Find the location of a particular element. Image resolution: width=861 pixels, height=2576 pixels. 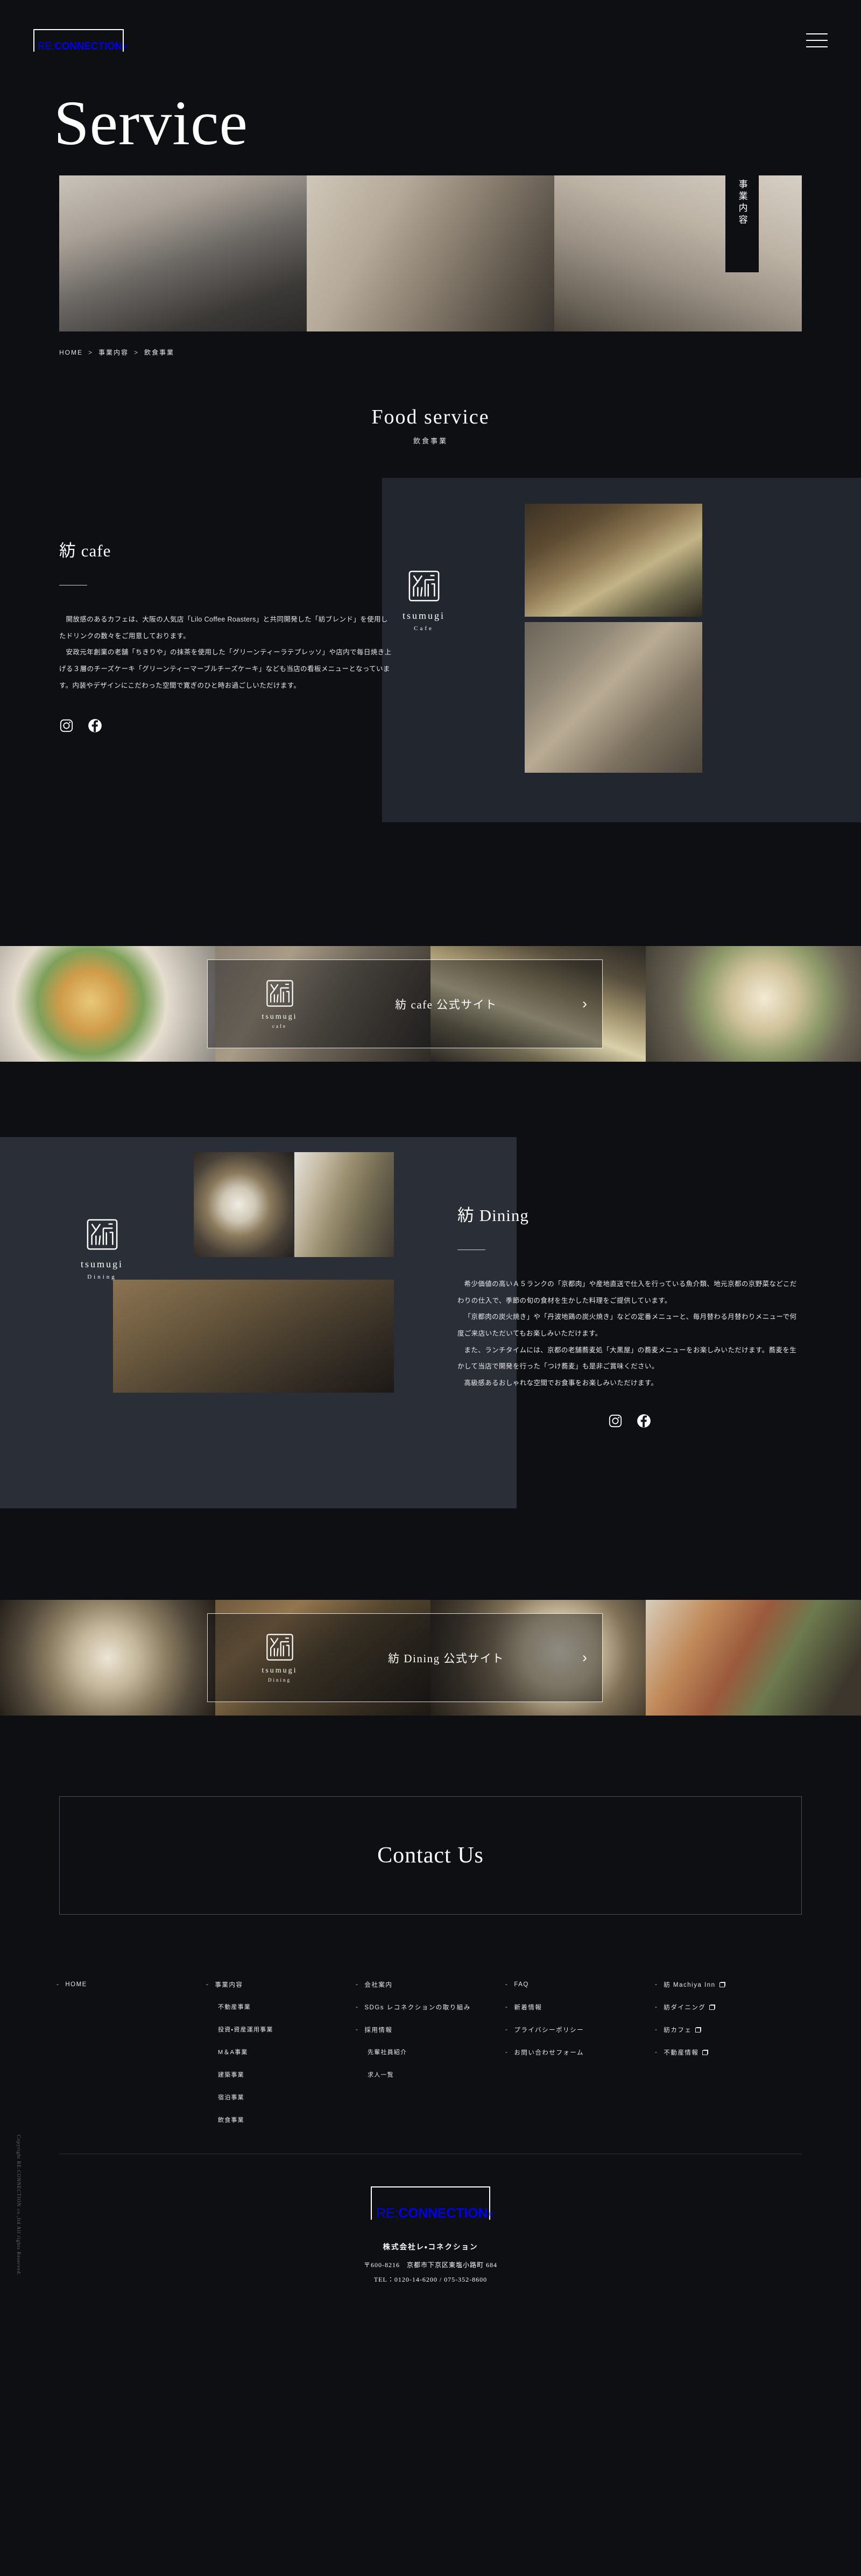

footer-link: - HOME is located at coordinates (72, 1984).